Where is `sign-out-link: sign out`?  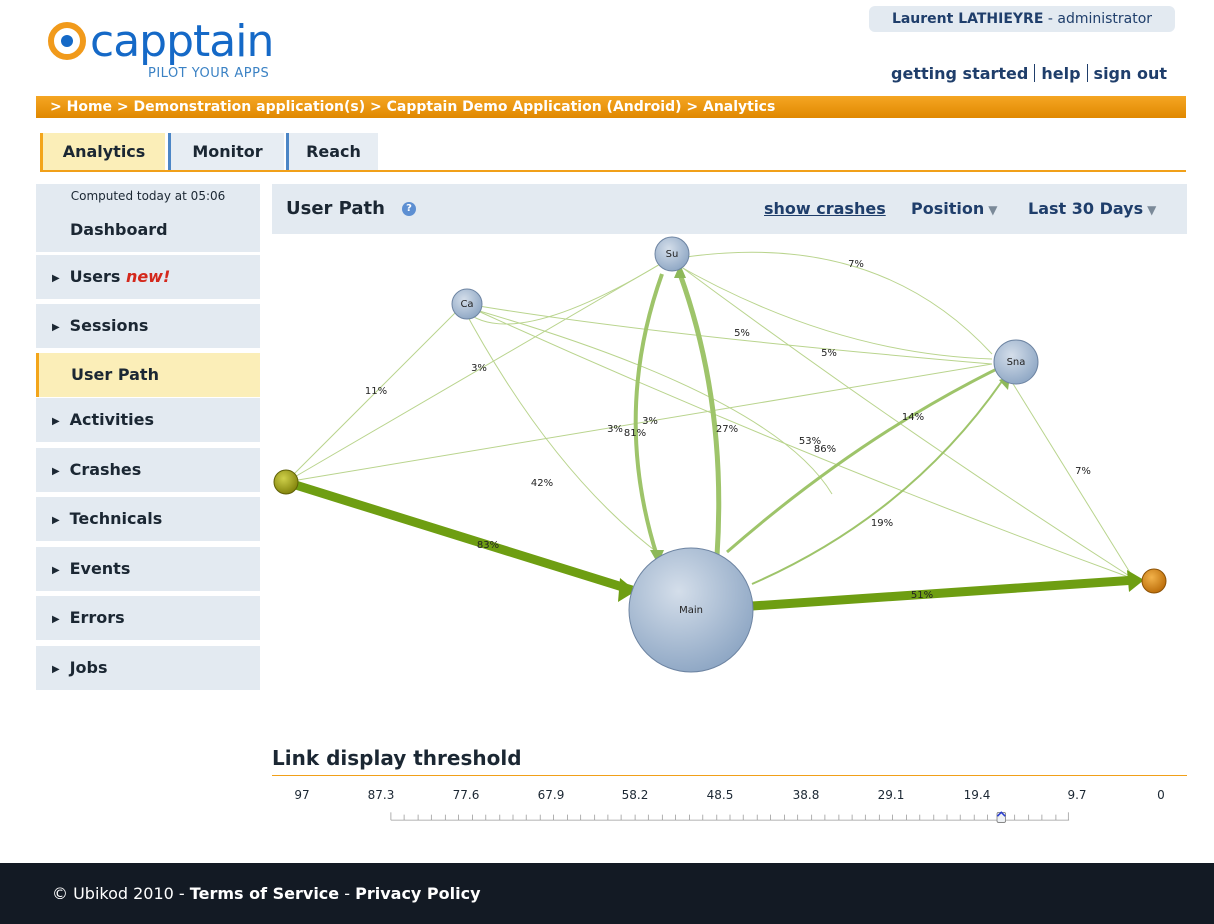 sign-out-link: sign out is located at coordinates (1130, 73).